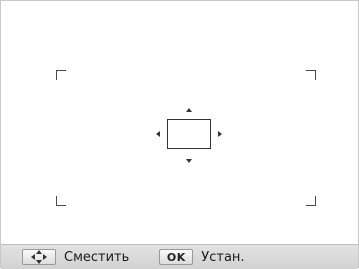 The width and height of the screenshot is (359, 269). What do you see at coordinates (189, 110) in the screenshot?
I see `arrow-up-icon` at bounding box center [189, 110].